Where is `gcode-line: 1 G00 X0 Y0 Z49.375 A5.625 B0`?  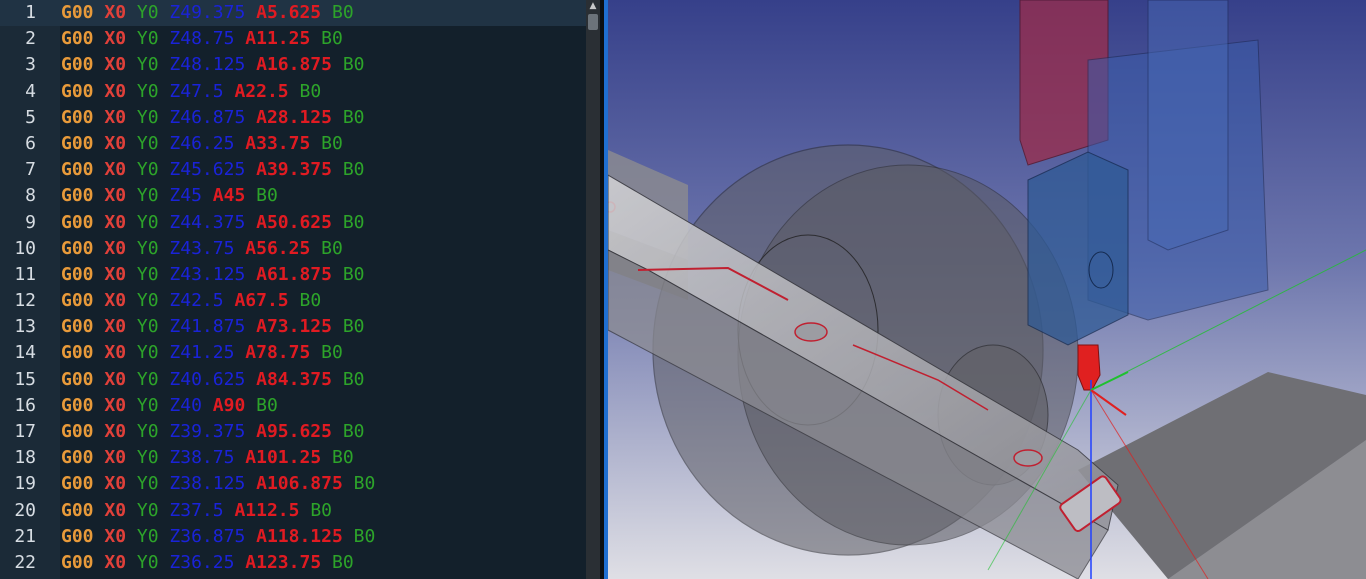
gcode-line: 1 G00 X0 Y0 Z49.375 A5.625 B0 is located at coordinates (293, 13).